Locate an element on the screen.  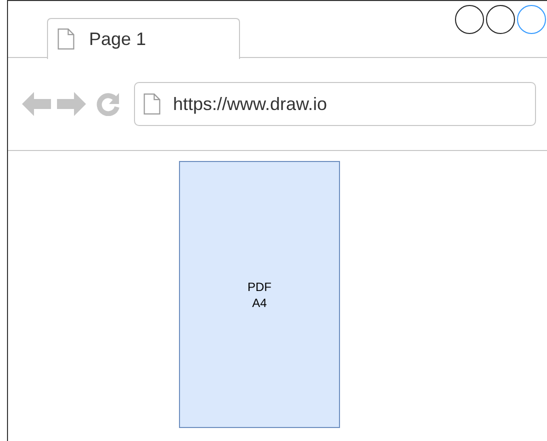
page-label: A4 is located at coordinates (259, 302).